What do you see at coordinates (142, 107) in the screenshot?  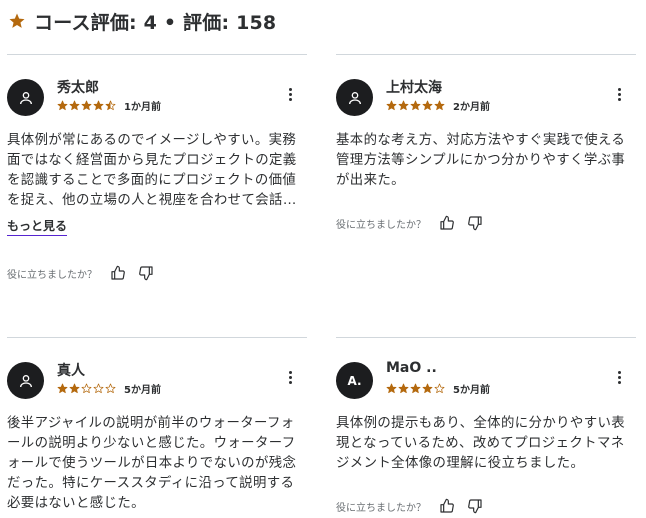 I see `review-date: 1か月前` at bounding box center [142, 107].